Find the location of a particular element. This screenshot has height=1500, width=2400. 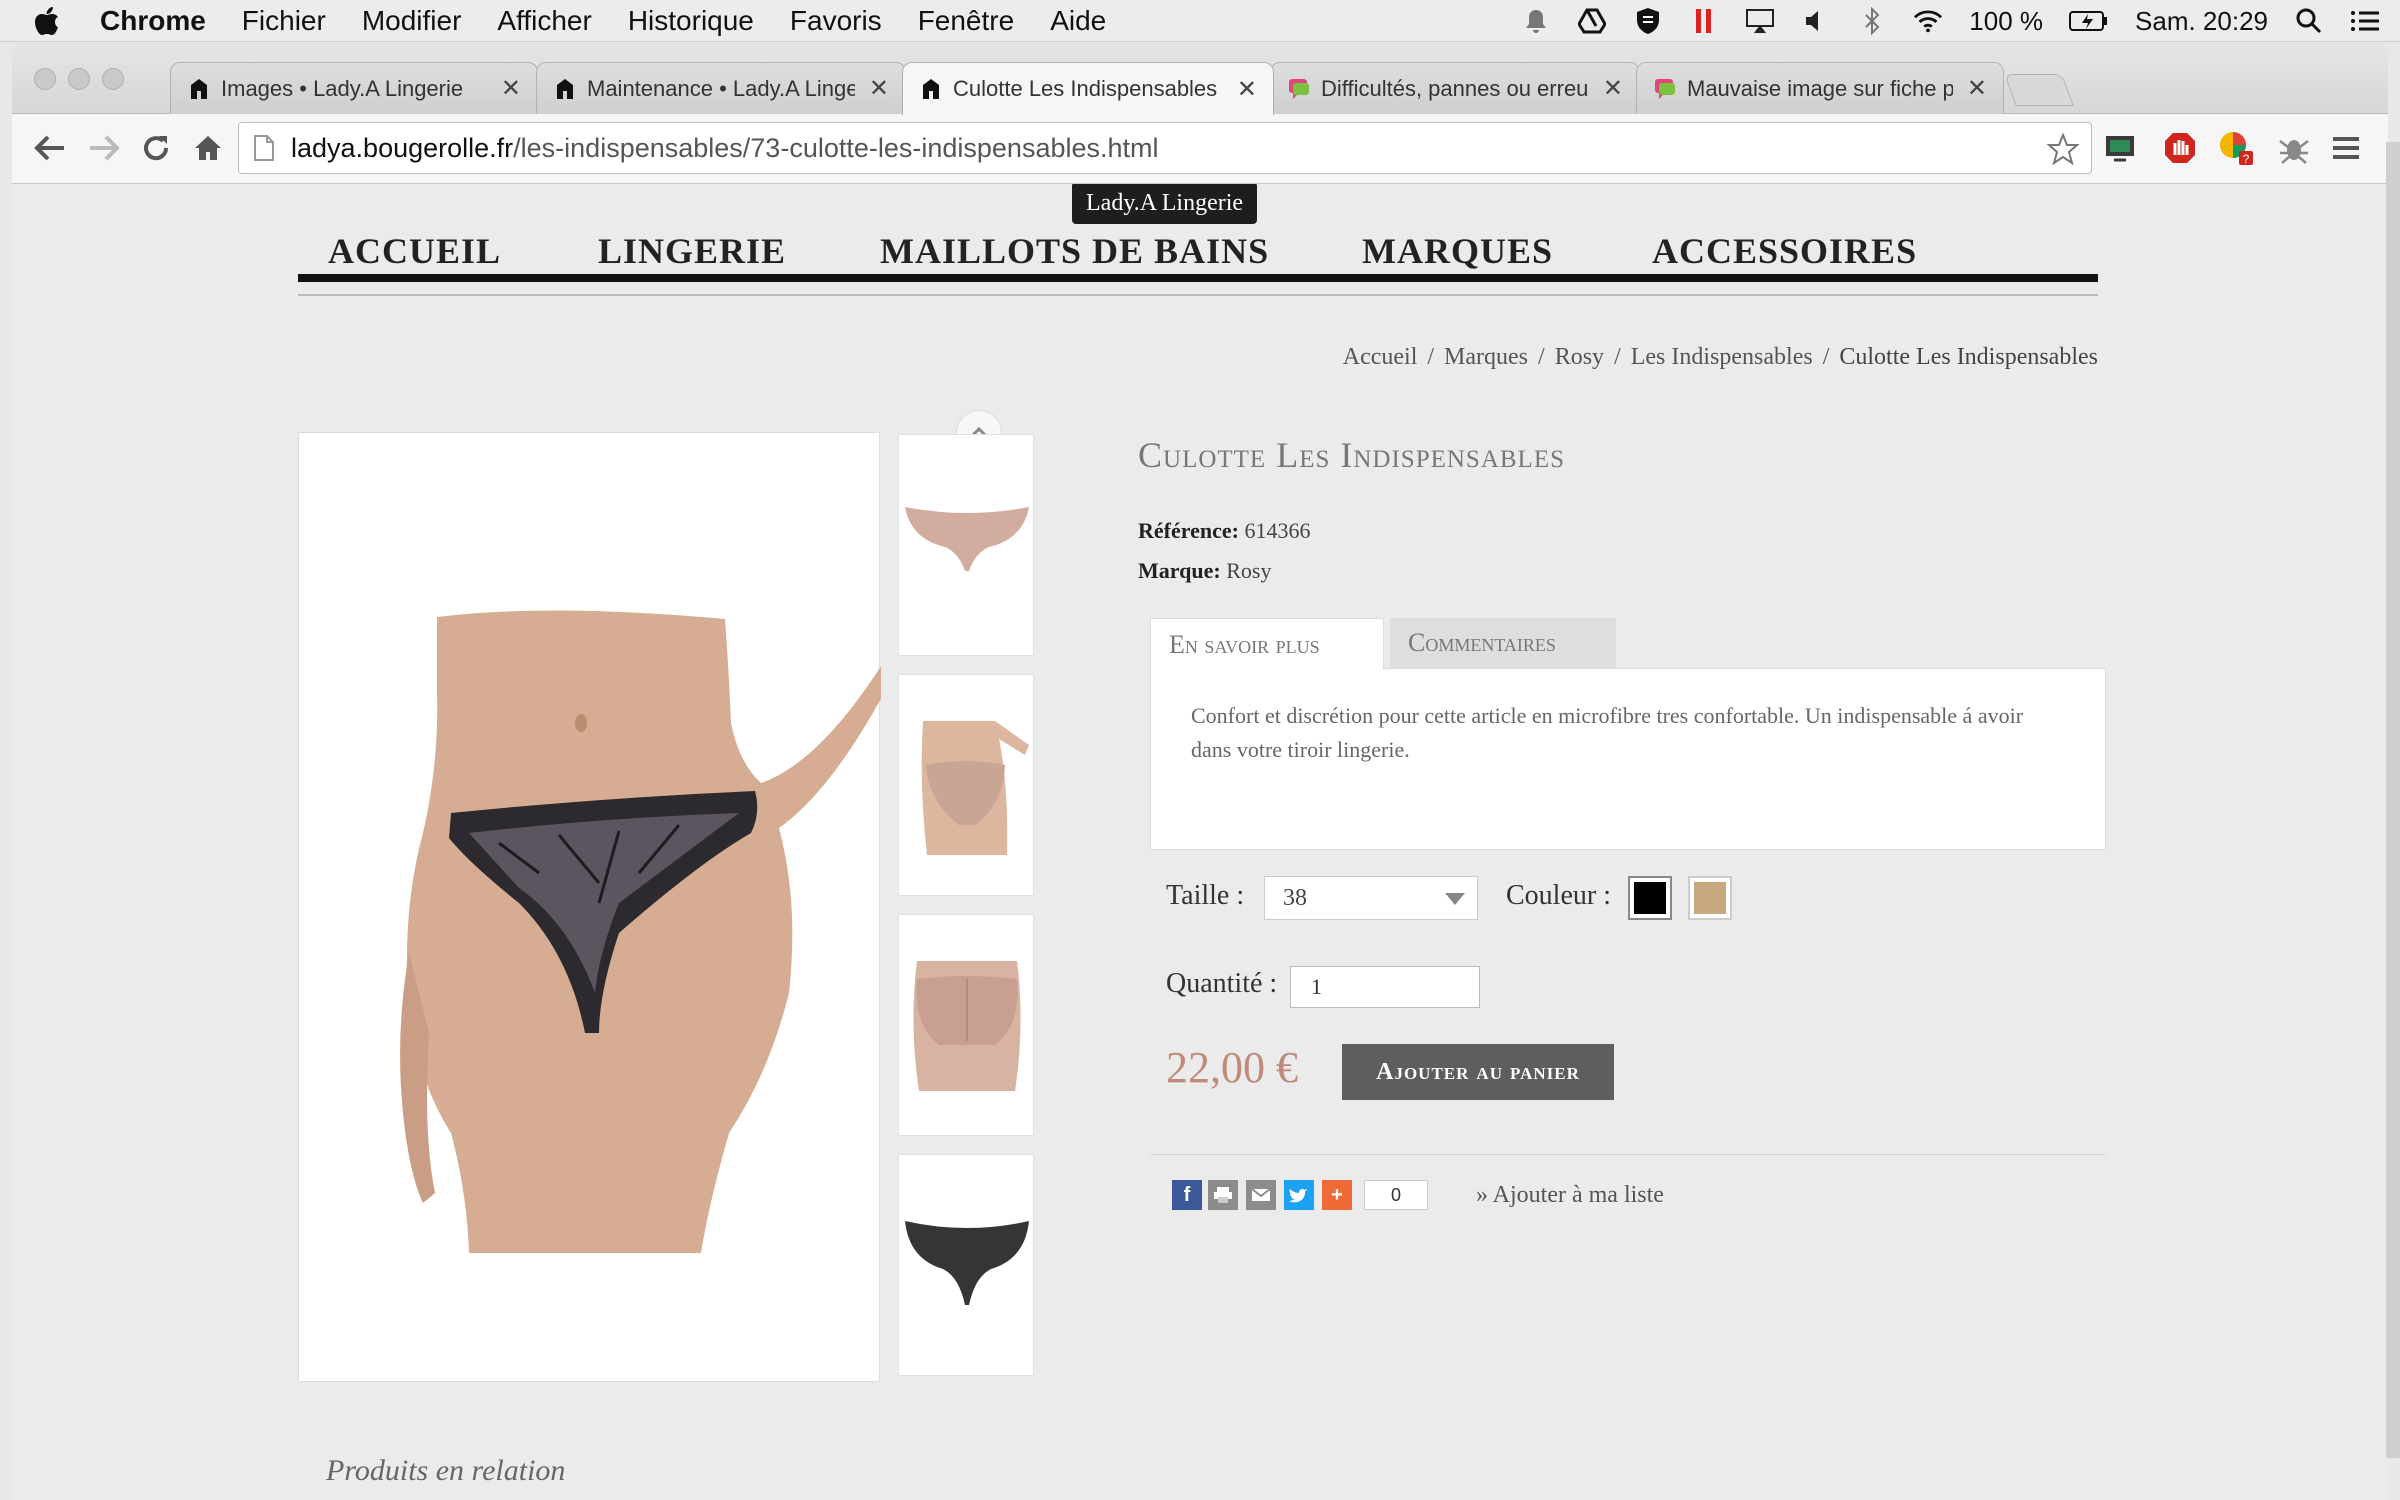

tab-mauvaise-image: Mauvaise image sur fiche produit ✕ is located at coordinates (1820, 88).